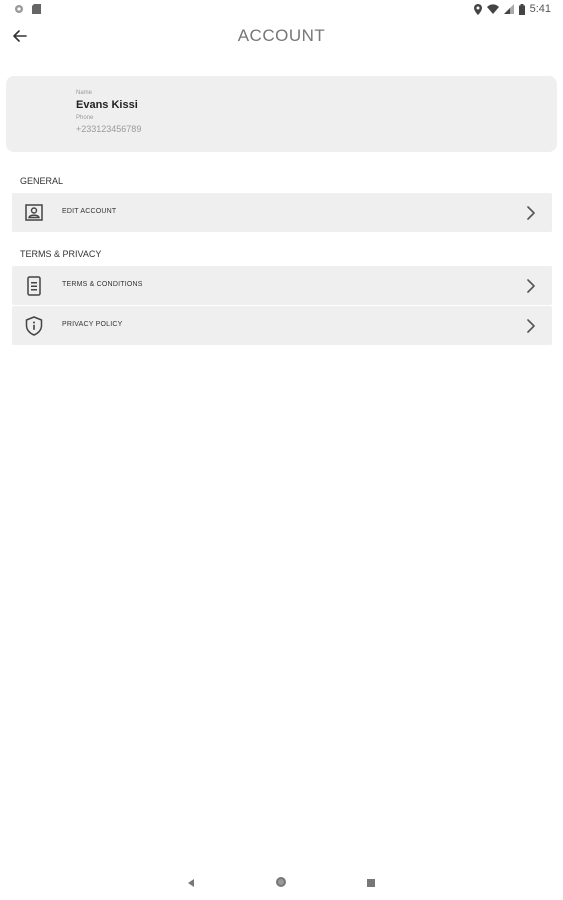 This screenshot has width=563, height=900. What do you see at coordinates (19, 9) in the screenshot?
I see `settings-icon` at bounding box center [19, 9].